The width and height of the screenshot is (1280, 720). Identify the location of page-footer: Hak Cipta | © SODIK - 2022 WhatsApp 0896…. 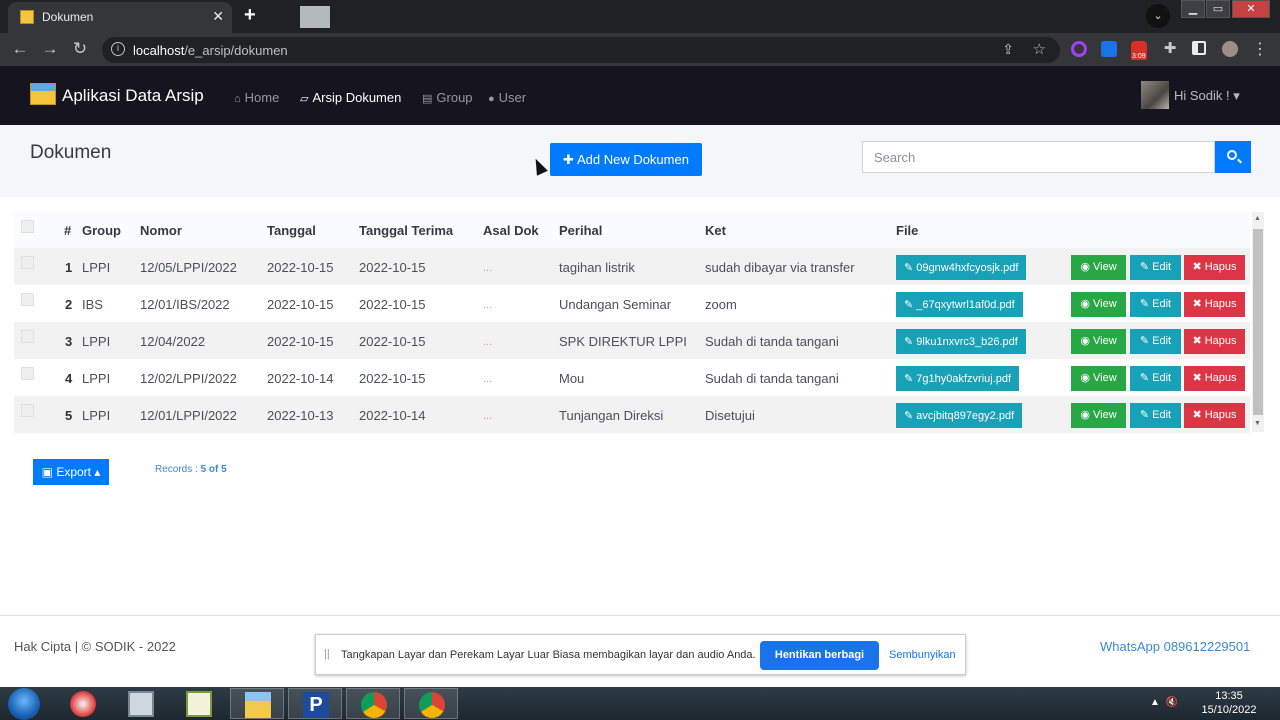
(640, 651).